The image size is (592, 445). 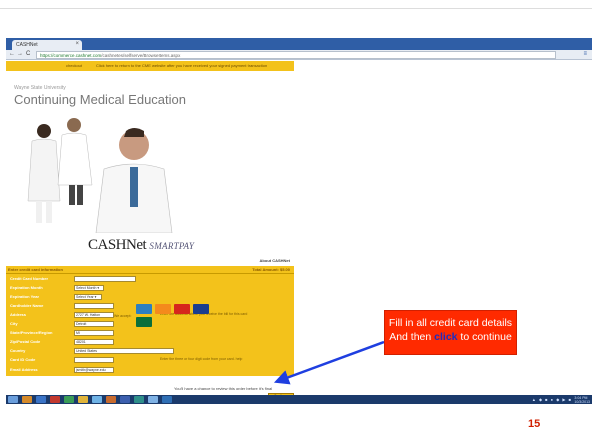 I want to click on accepted-cards: We accept:, so click(x=174, y=322).